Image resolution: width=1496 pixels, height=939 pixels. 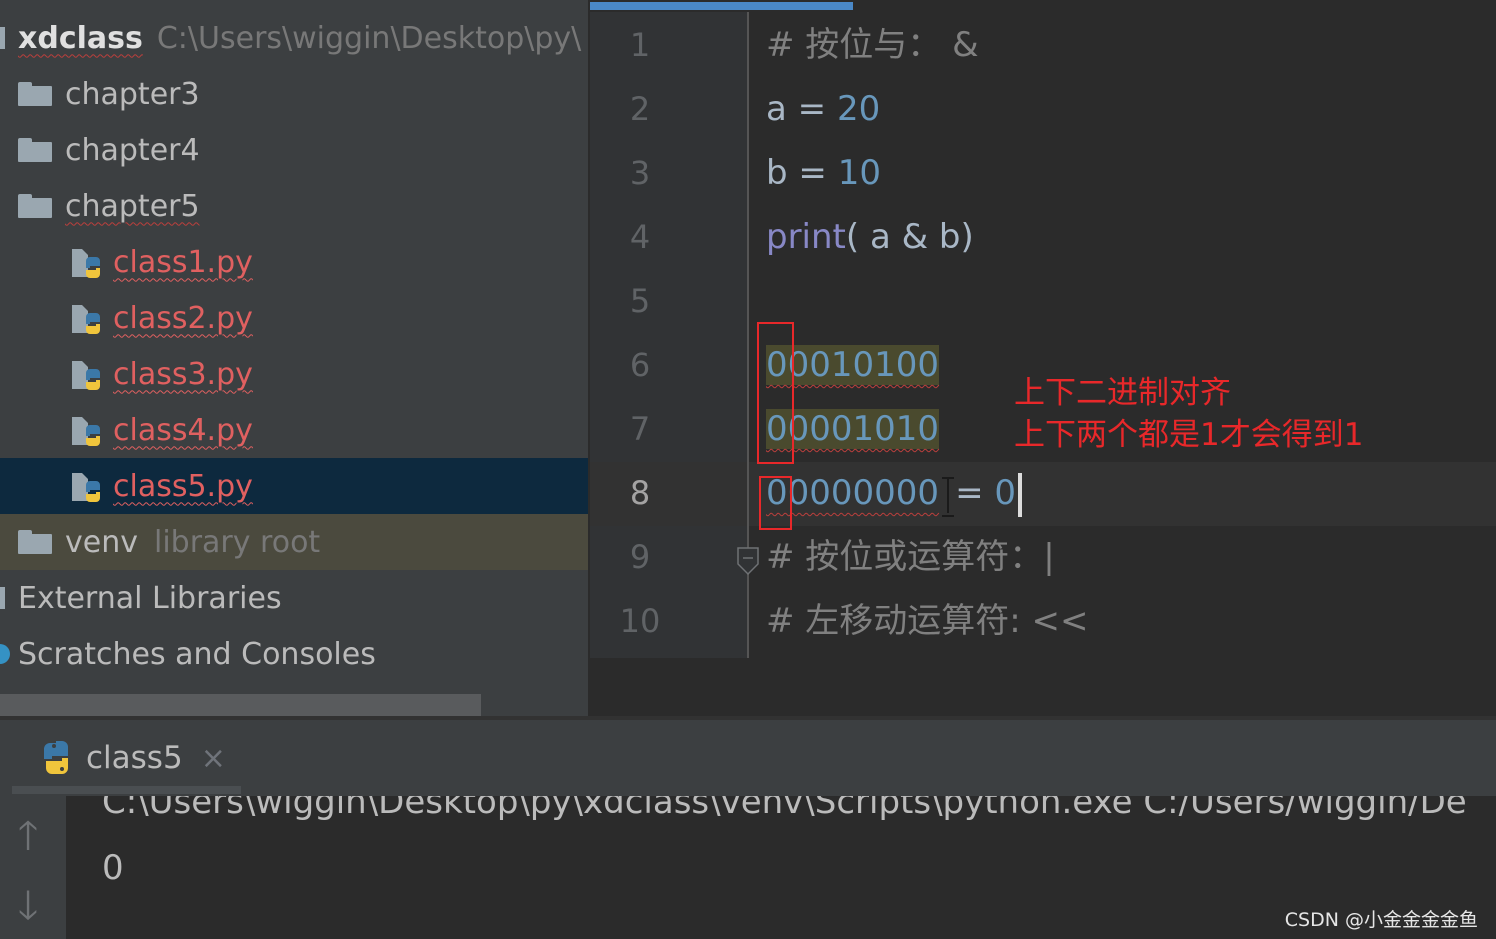 What do you see at coordinates (183, 486) in the screenshot?
I see `tree-item-label: class5.py` at bounding box center [183, 486].